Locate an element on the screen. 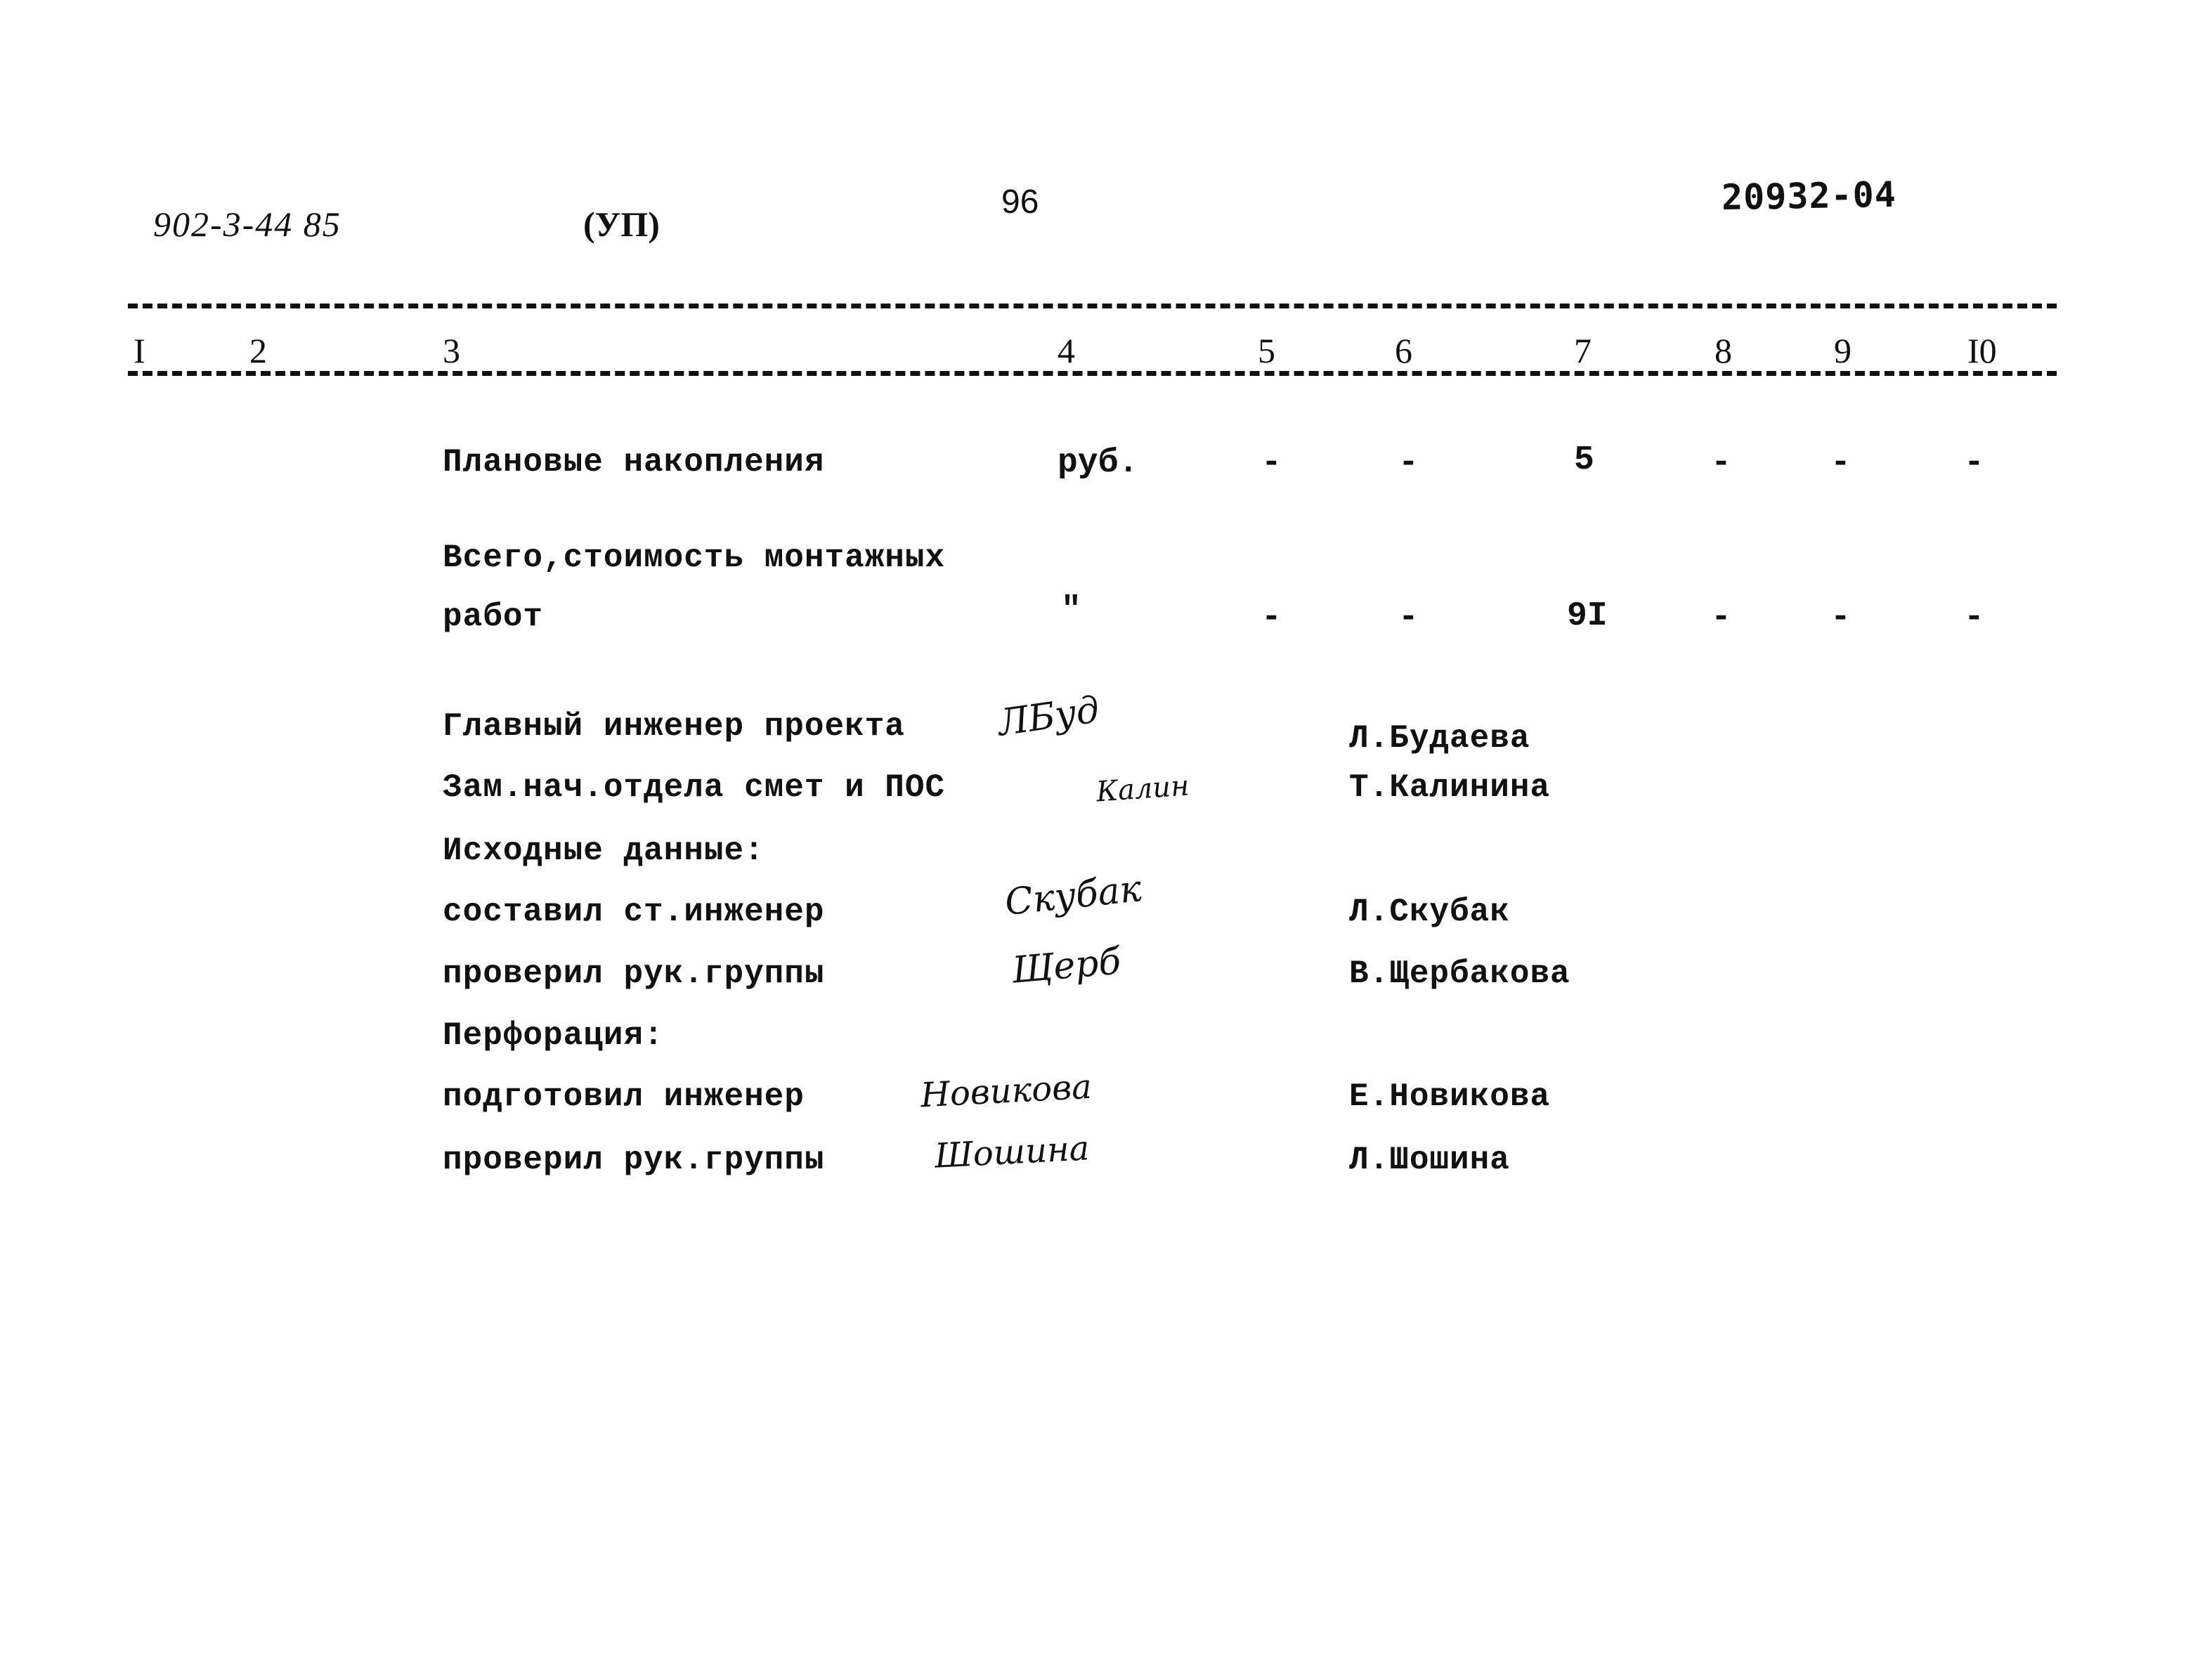 Image resolution: width=2212 pixels, height=1656 pixels. section-label: Исходные данные: is located at coordinates (604, 851).